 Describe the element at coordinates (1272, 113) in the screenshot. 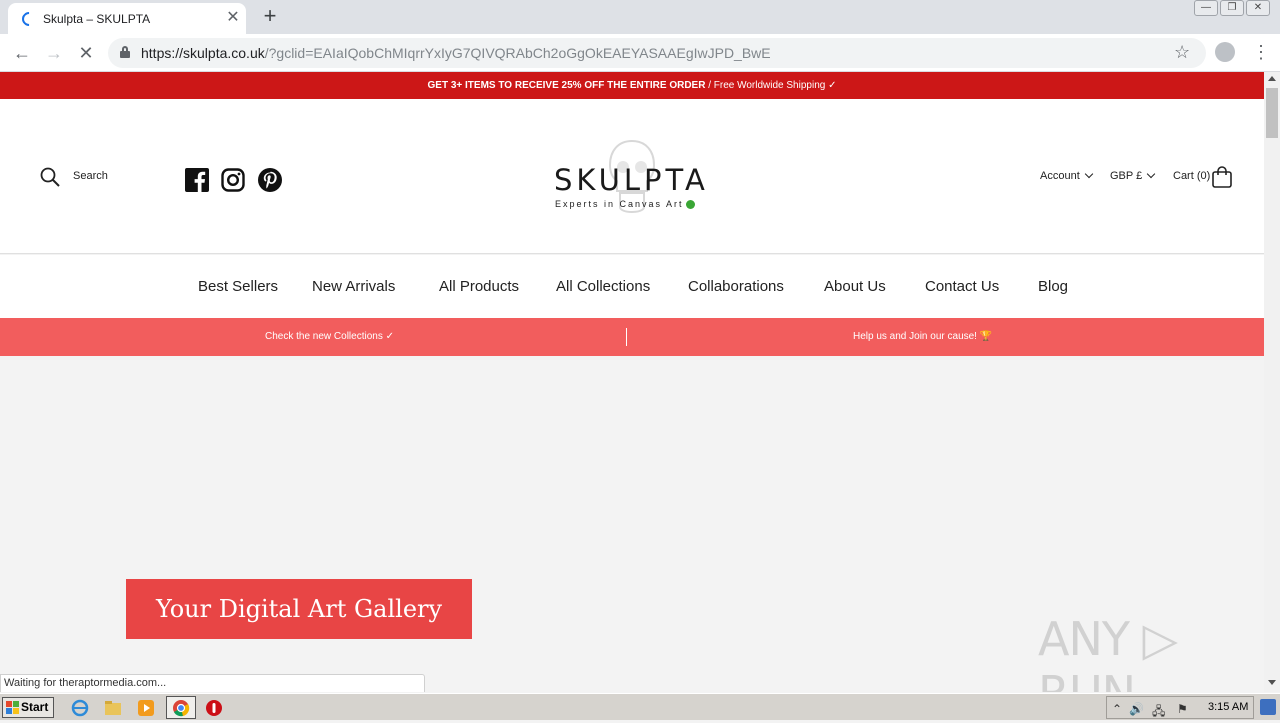

I see `scroll-thumb` at that location.